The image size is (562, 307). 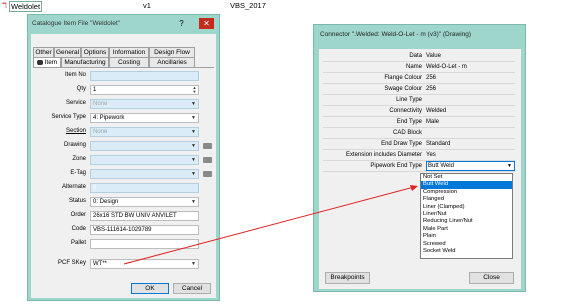 What do you see at coordinates (144, 188) in the screenshot?
I see `alternate-field: 0` at bounding box center [144, 188].